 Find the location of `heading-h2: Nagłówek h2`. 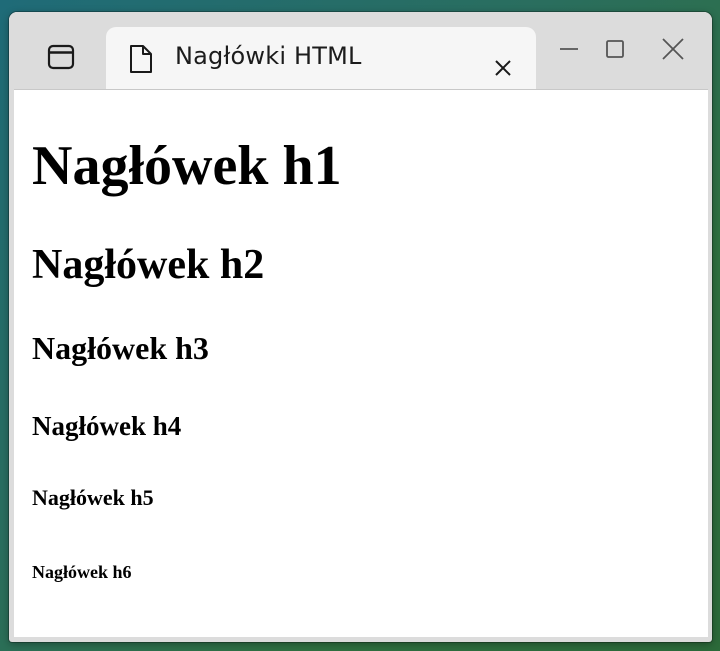

heading-h2: Nagłówek h2 is located at coordinates (148, 265).